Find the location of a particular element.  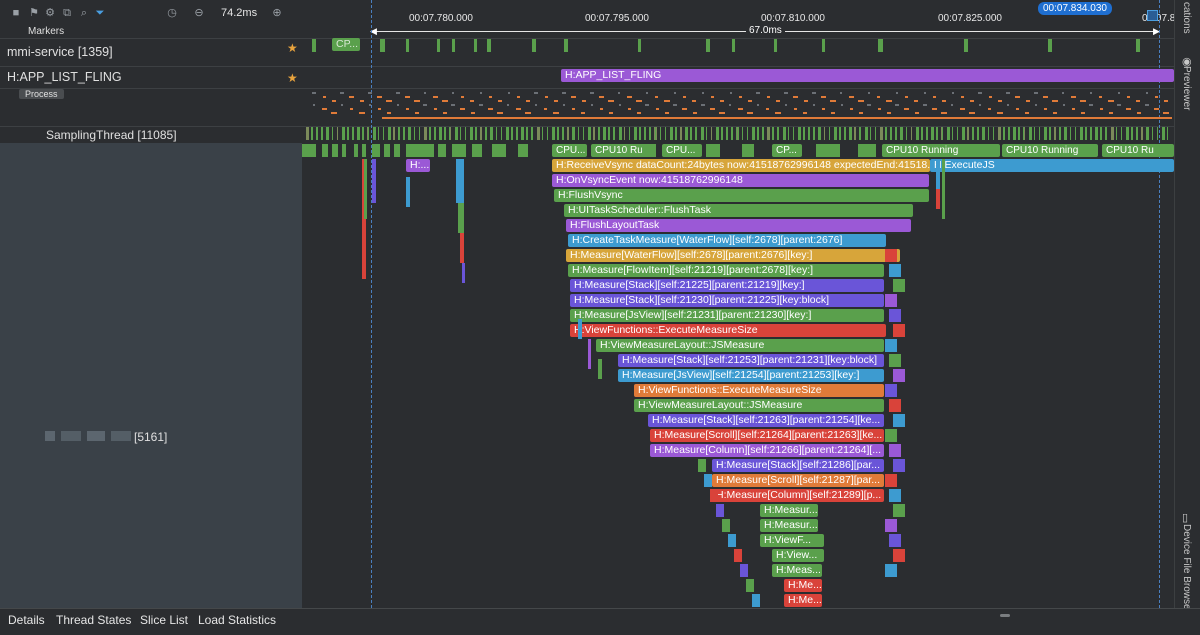

square-icon: ■ is located at coordinates (16, 13).